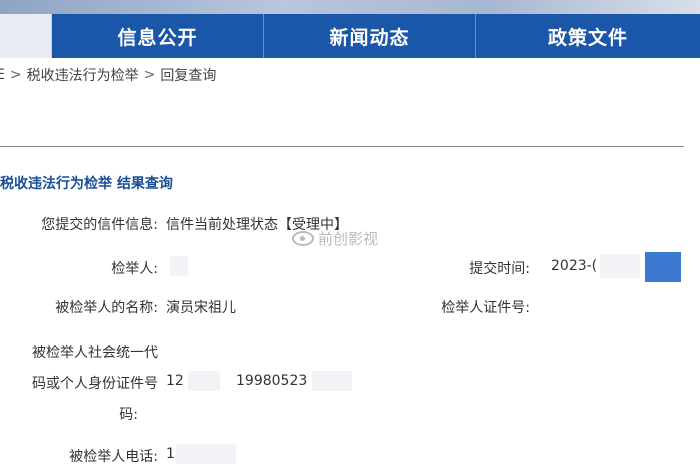  I want to click on redacted-phone, so click(206, 454).